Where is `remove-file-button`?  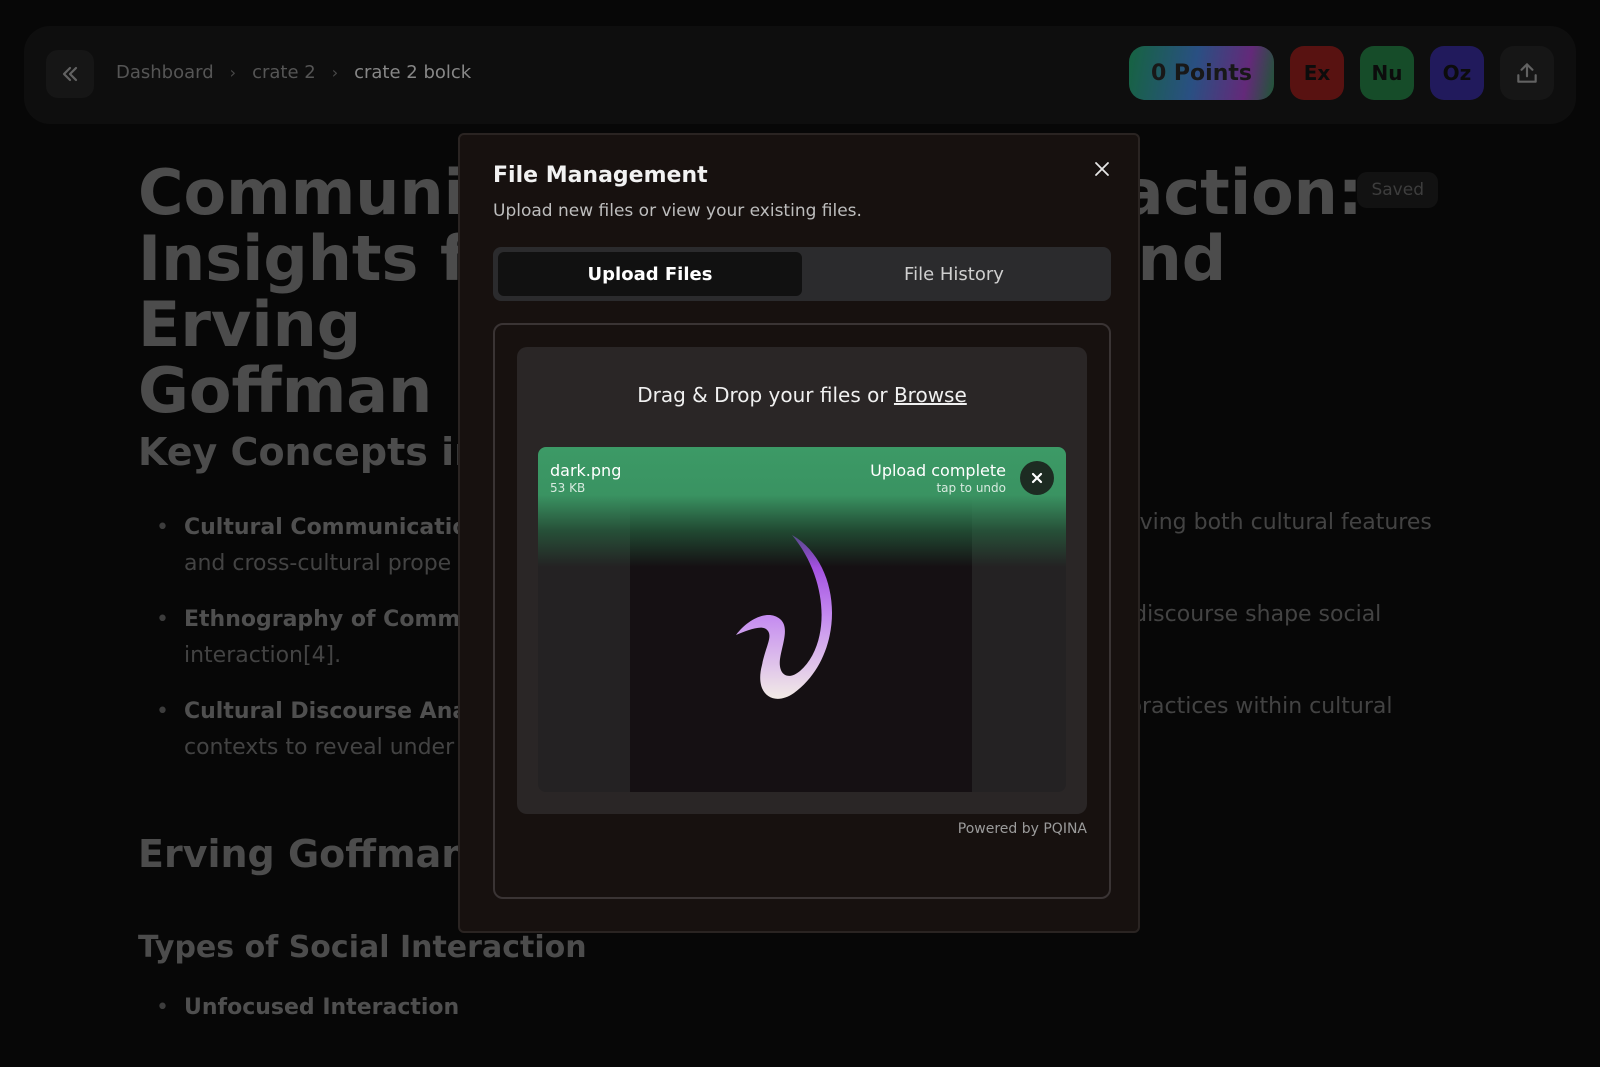
remove-file-button is located at coordinates (1037, 478).